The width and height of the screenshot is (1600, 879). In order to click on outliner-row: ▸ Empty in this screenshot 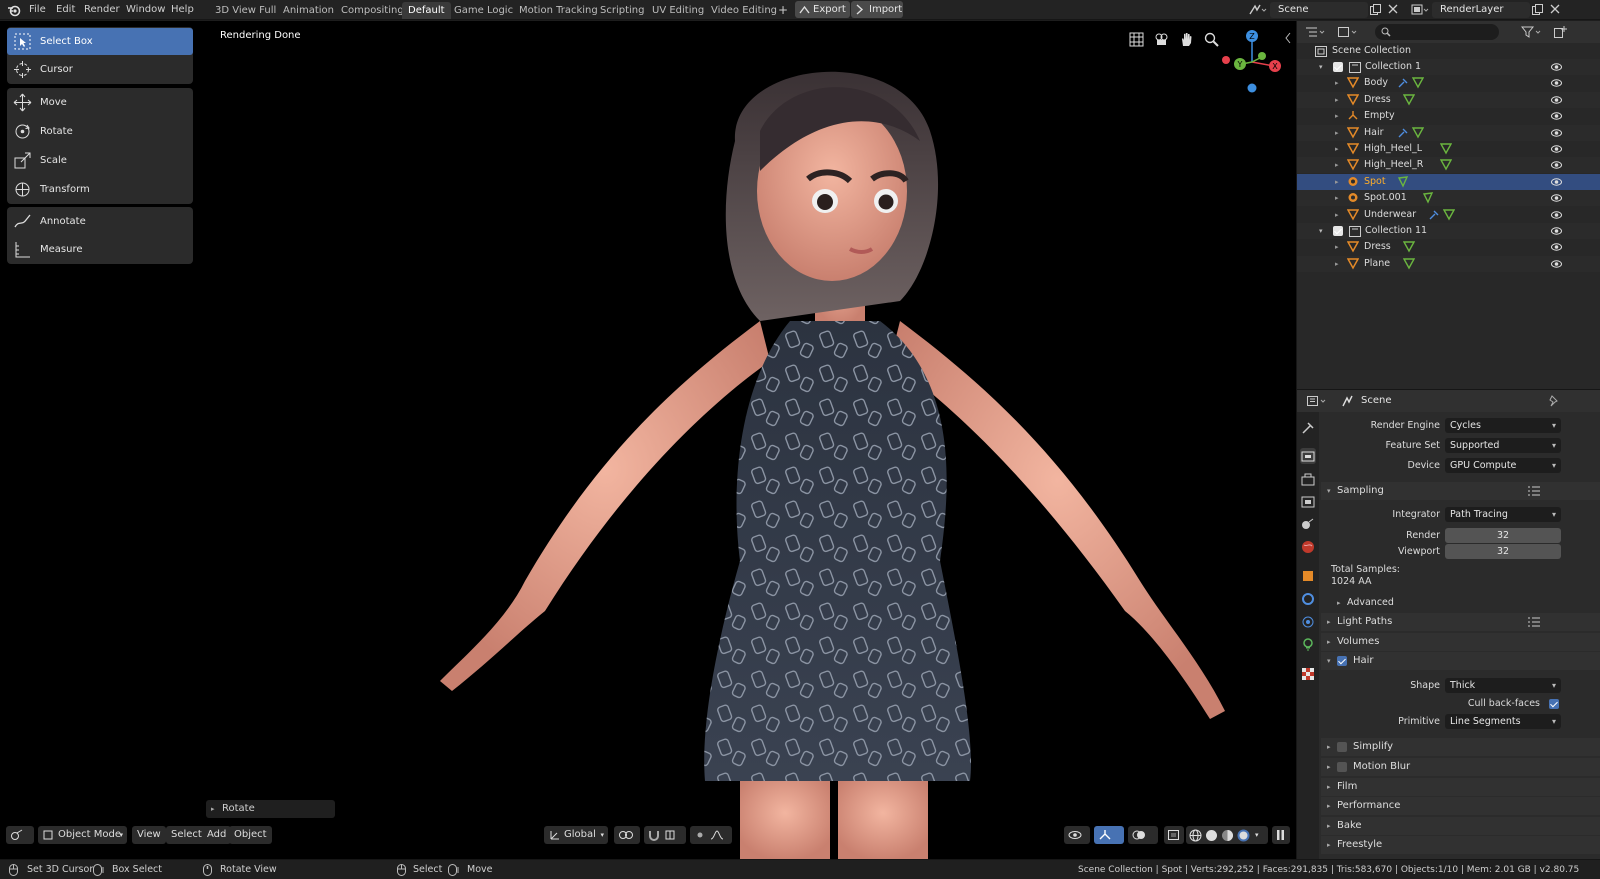, I will do `click(1448, 116)`.